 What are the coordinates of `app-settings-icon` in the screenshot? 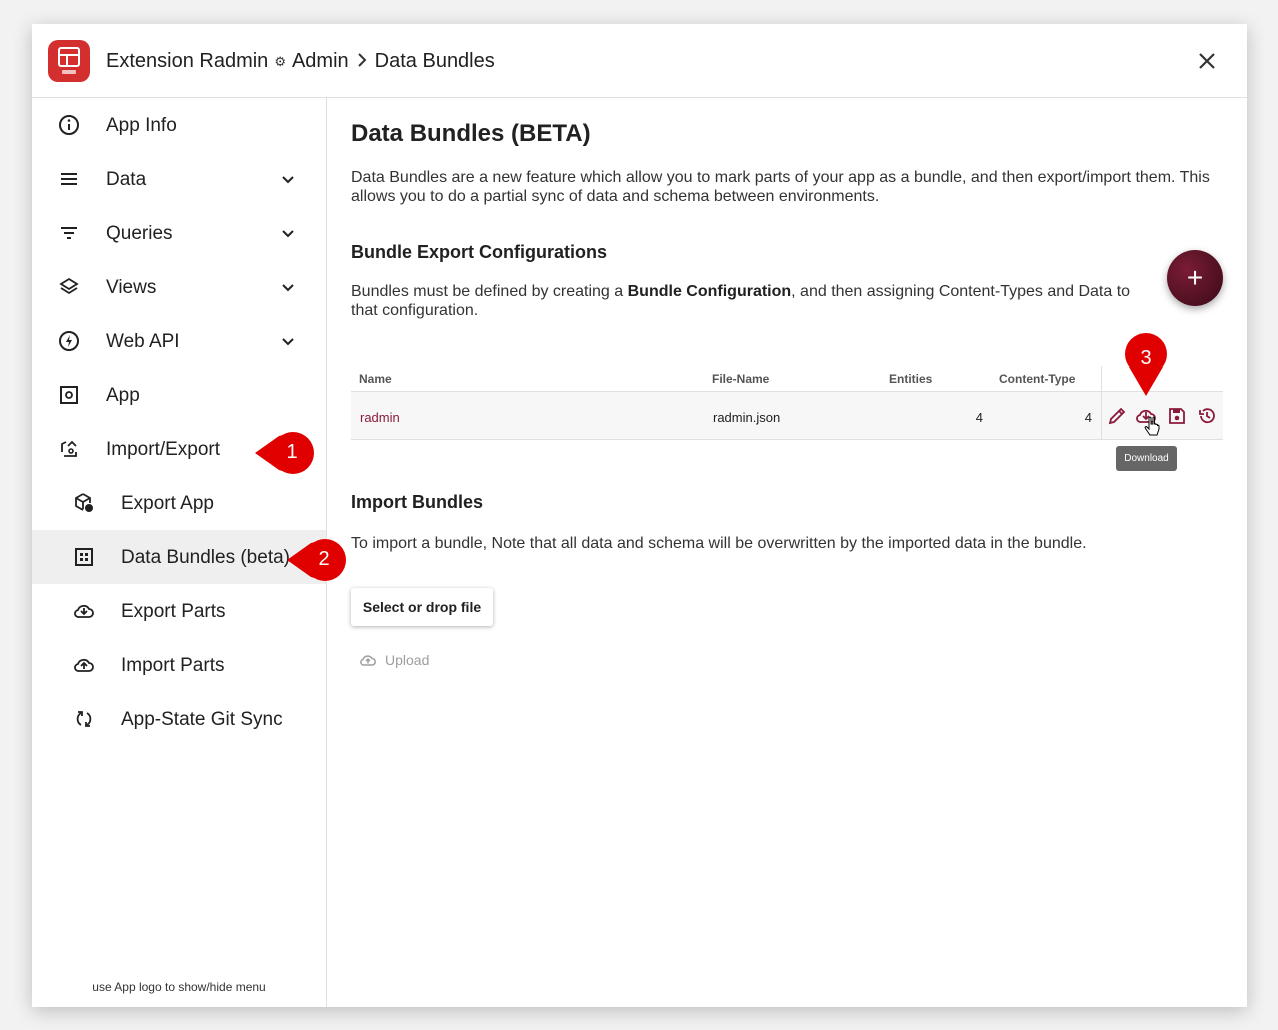 It's located at (69, 395).